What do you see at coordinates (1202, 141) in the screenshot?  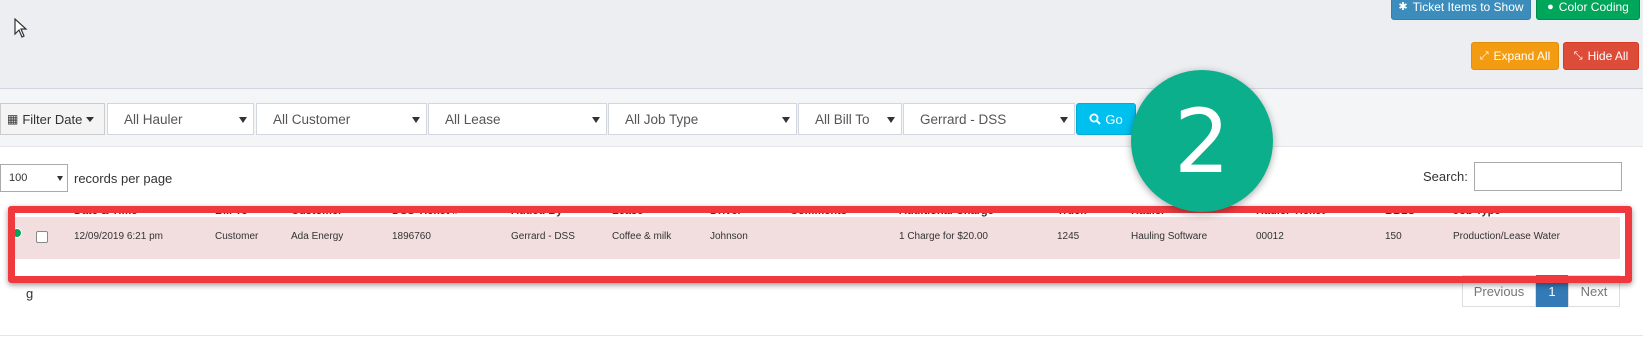 I see `step-number-badge: 2` at bounding box center [1202, 141].